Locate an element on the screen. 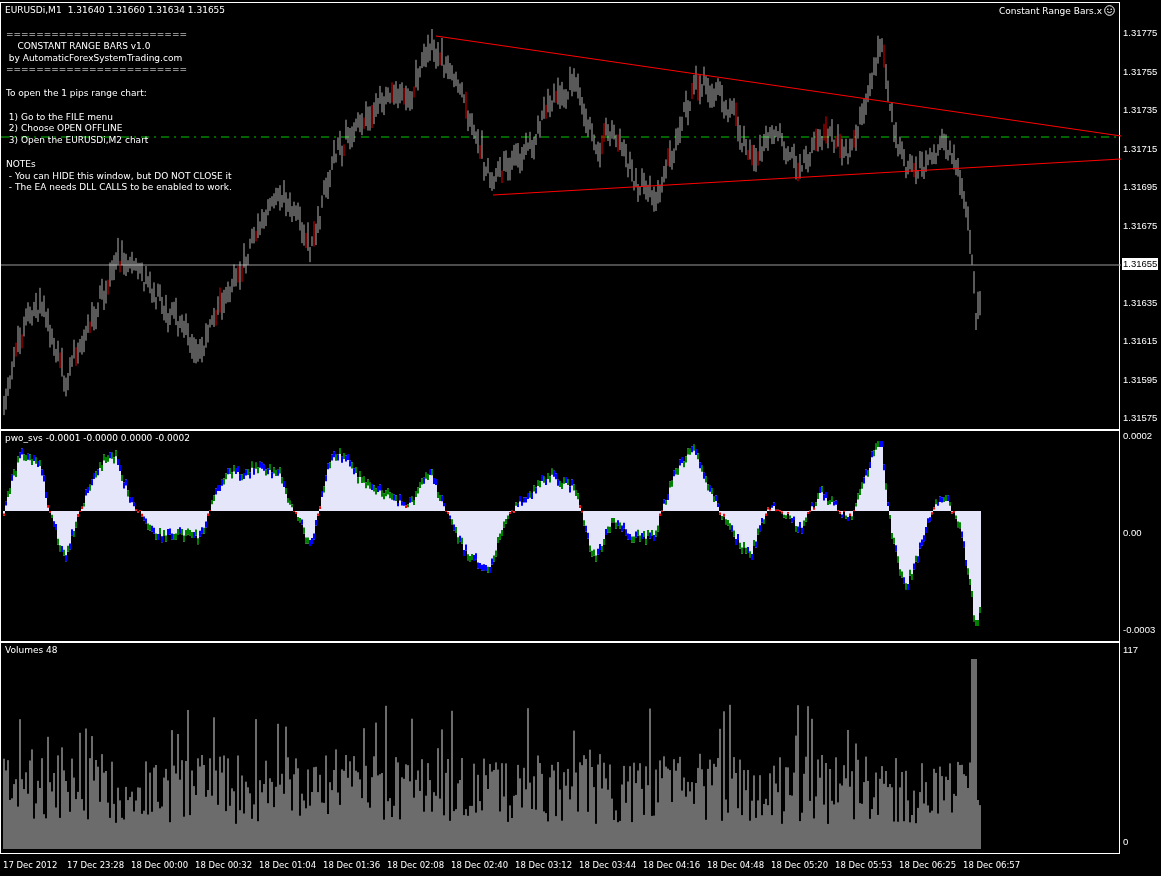 This screenshot has height=876, width=1161. note-line: - You can HIDE this window, but DO NOT CLOSE it is located at coordinates (119, 176).